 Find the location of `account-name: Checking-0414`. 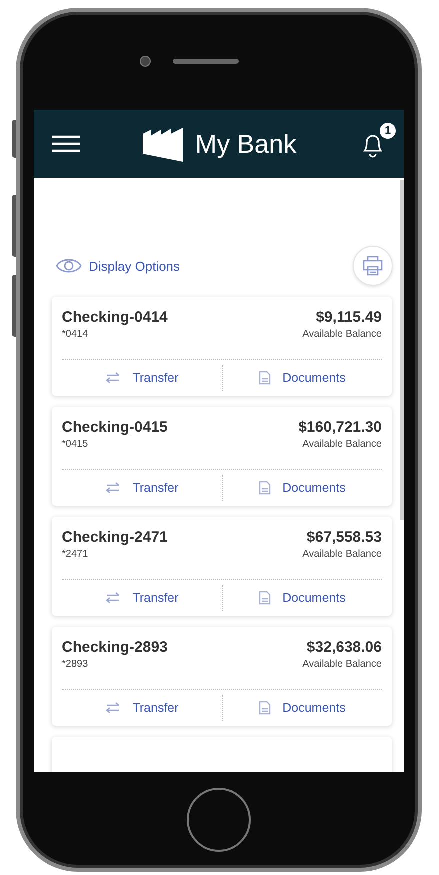

account-name: Checking-0414 is located at coordinates (115, 317).